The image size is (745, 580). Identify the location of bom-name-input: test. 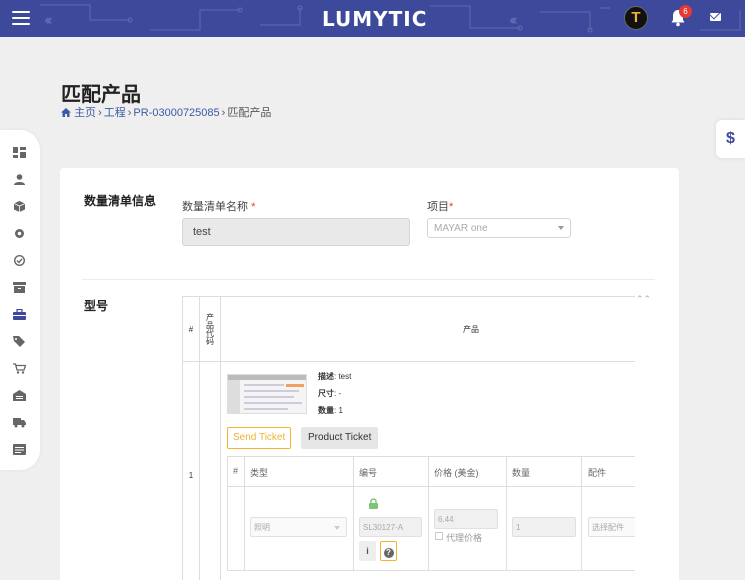
(296, 232).